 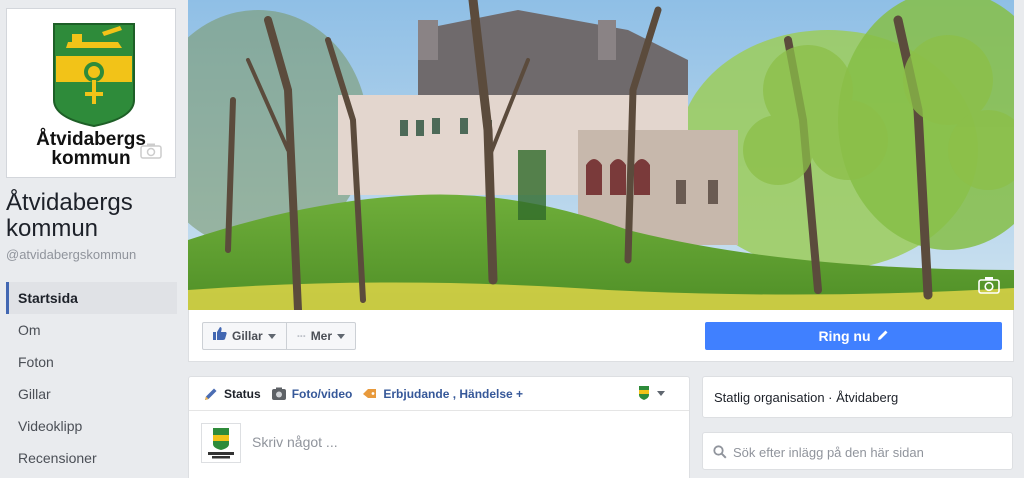 What do you see at coordinates (651, 393) in the screenshot?
I see `post-as-selector` at bounding box center [651, 393].